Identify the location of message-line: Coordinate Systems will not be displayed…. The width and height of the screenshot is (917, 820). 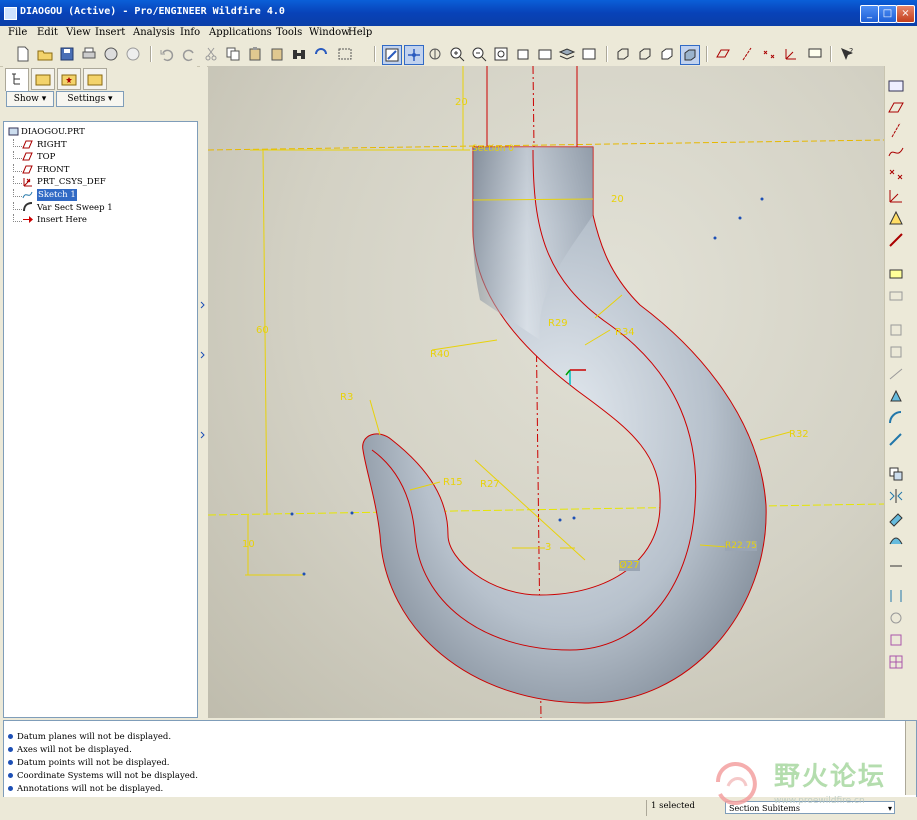
(103, 776).